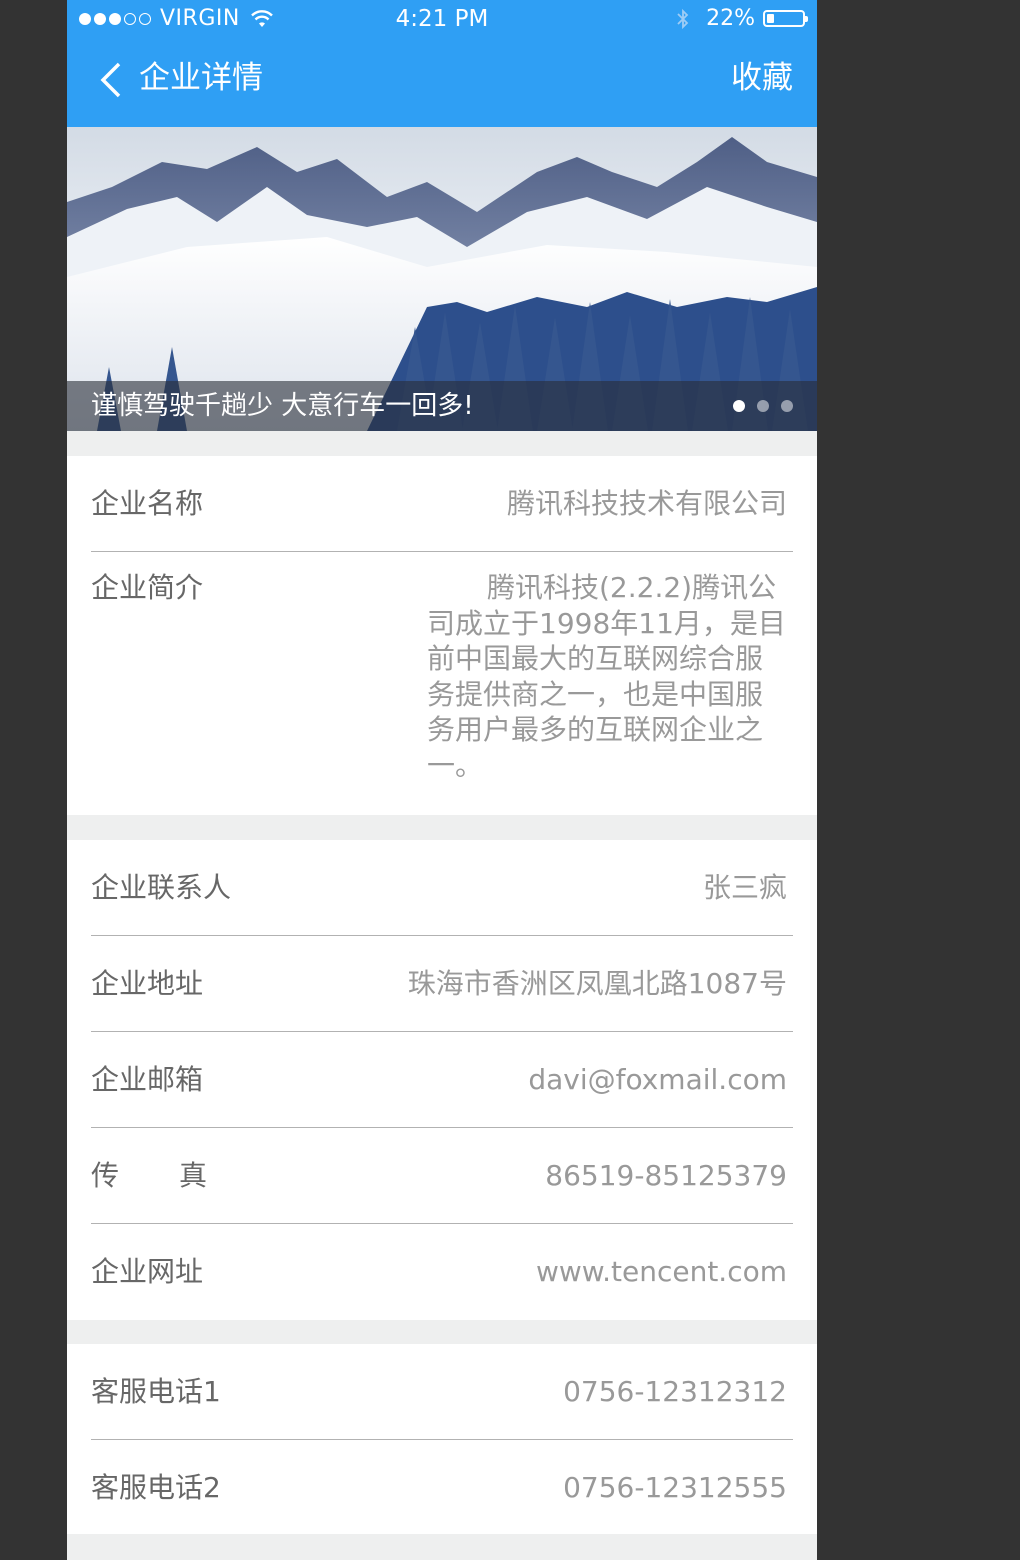 This screenshot has height=1560, width=1020. I want to click on service-phone-2-label: 客服电话2, so click(156, 1487).